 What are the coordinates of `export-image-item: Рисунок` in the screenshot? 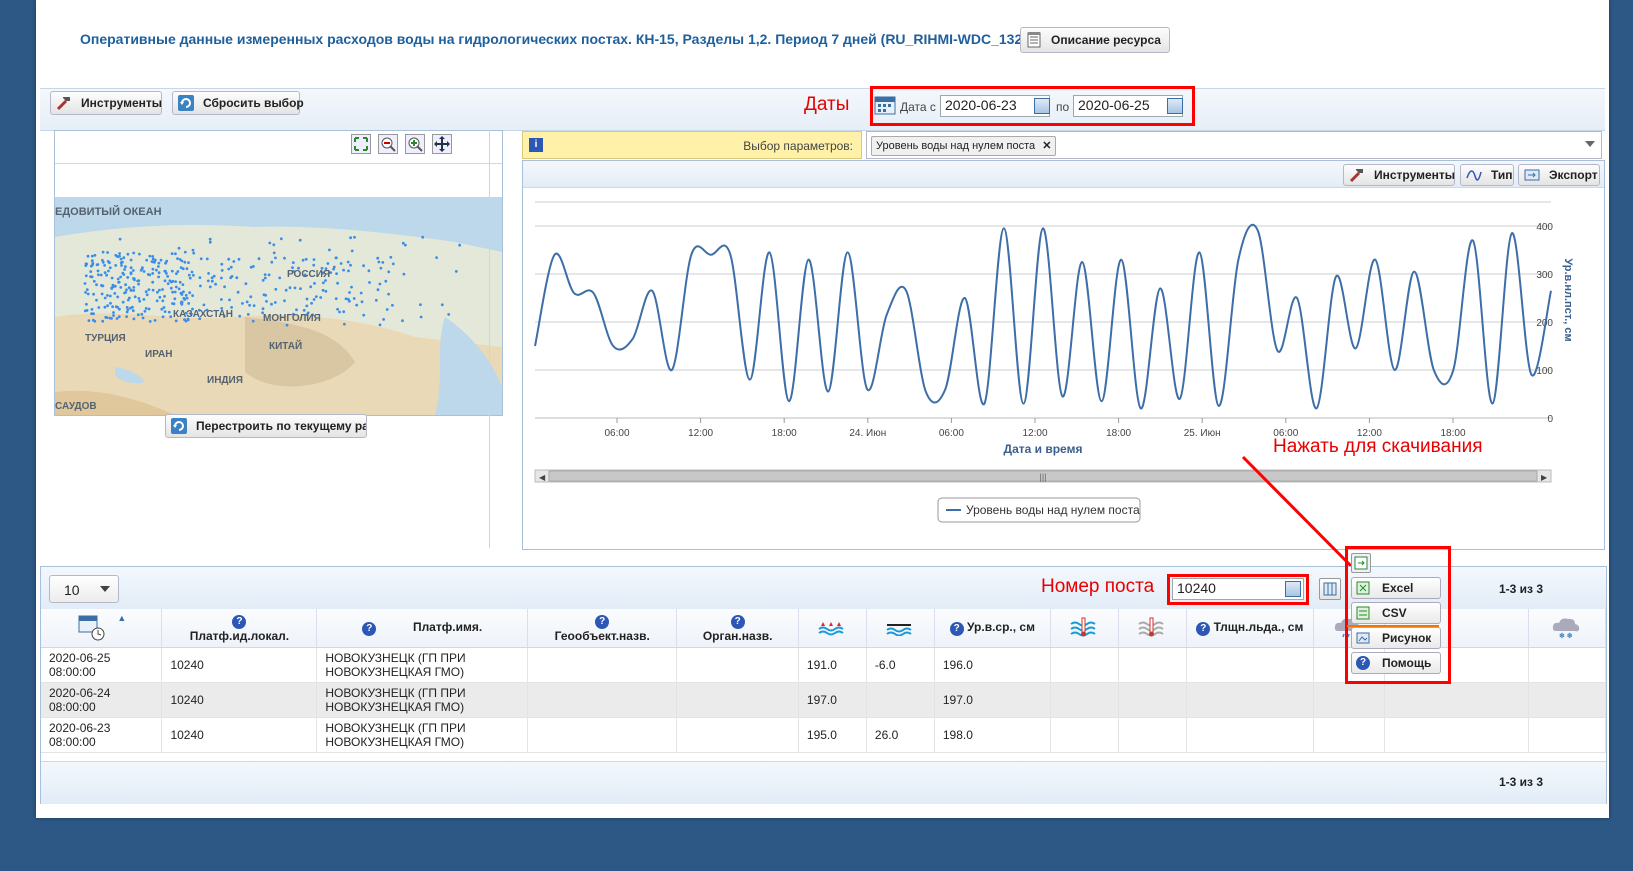 It's located at (1396, 638).